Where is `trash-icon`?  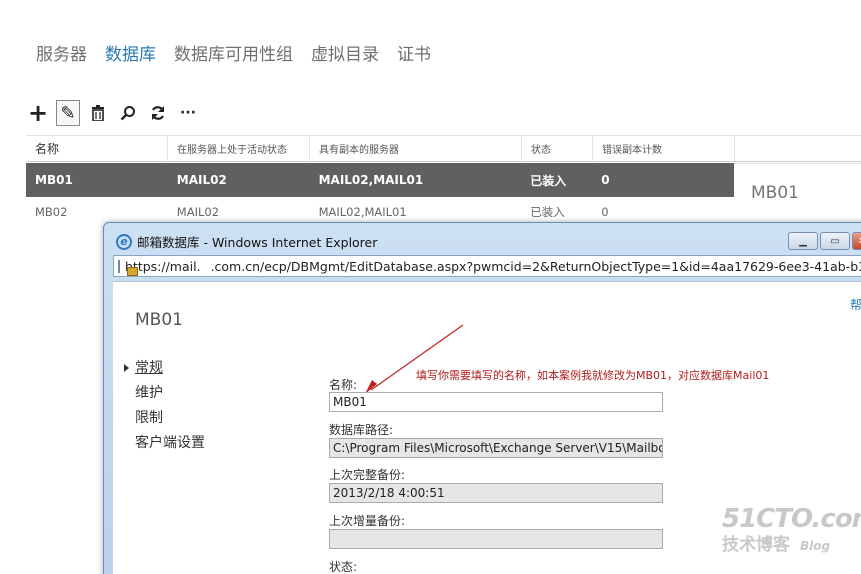 trash-icon is located at coordinates (98, 113).